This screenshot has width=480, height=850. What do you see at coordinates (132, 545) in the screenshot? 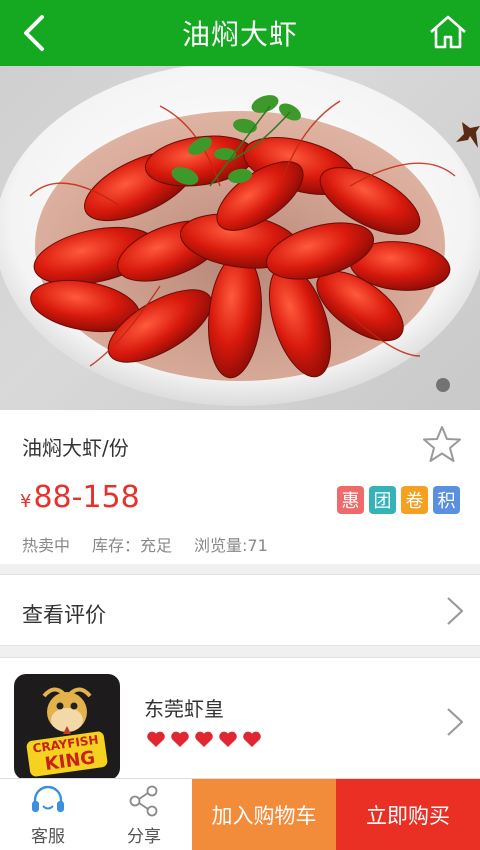
I see `stock-status: 库存：充足` at bounding box center [132, 545].